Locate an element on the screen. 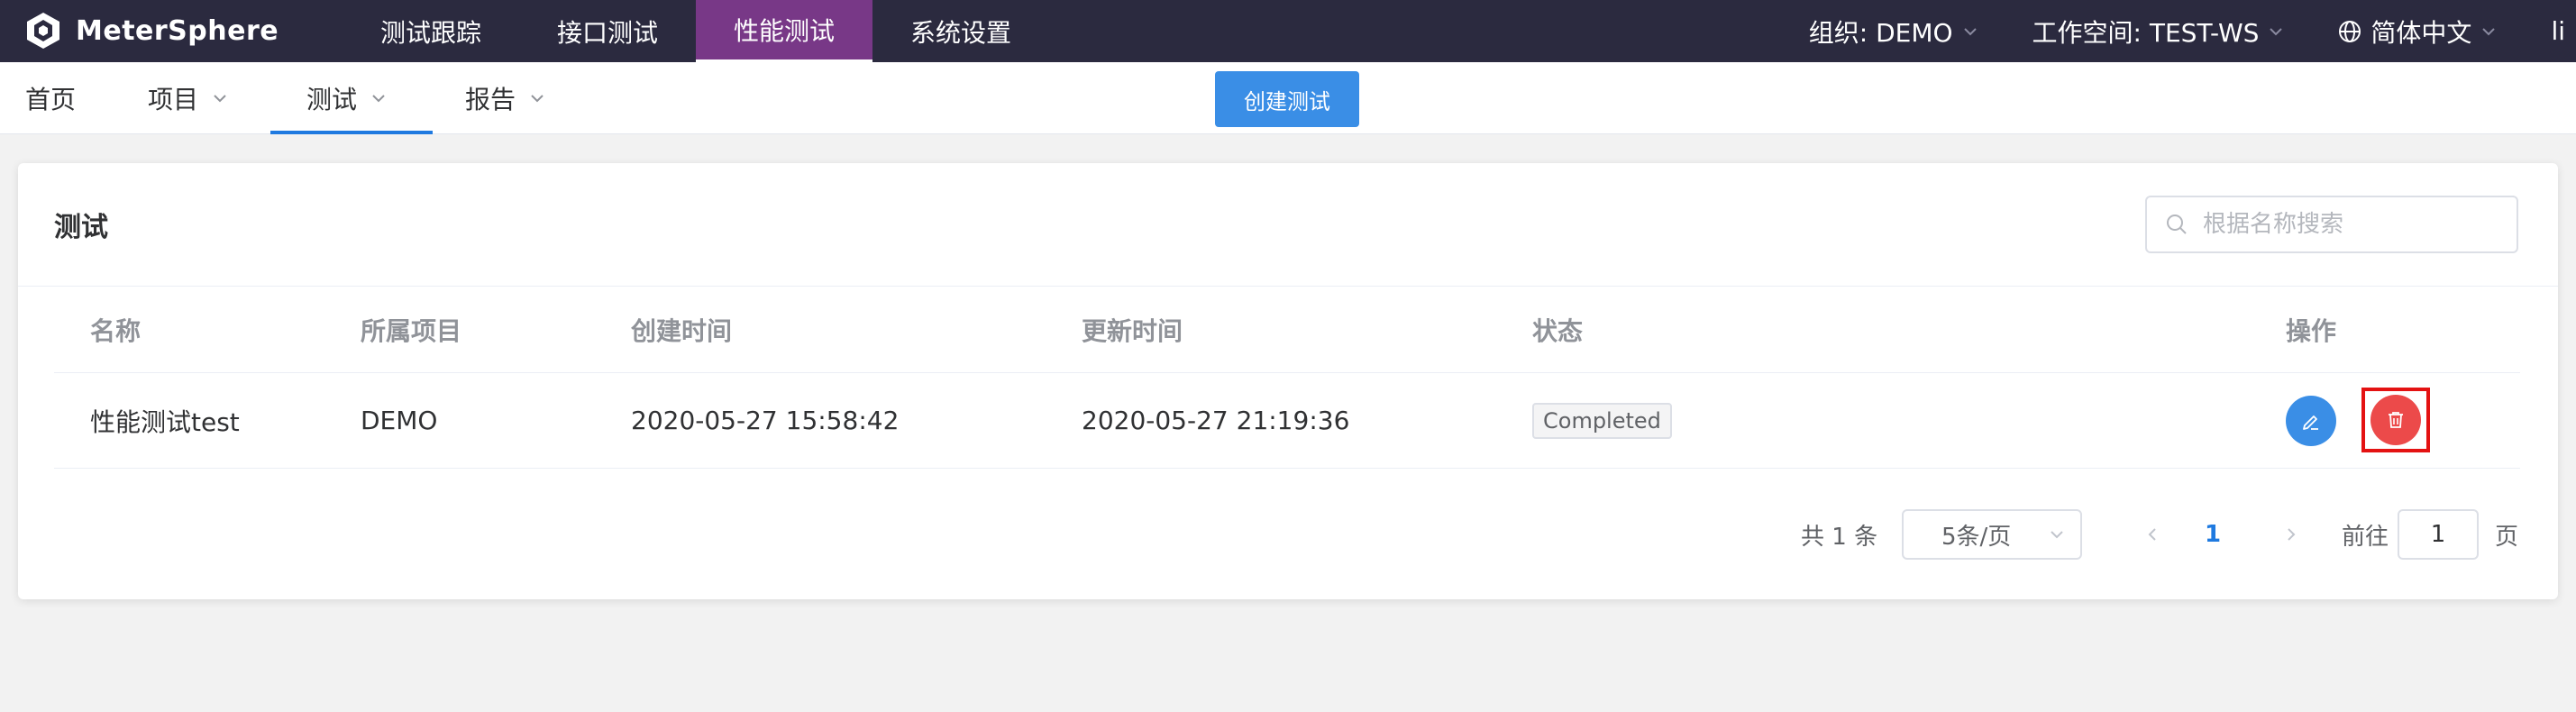 This screenshot has width=2576, height=712. edit-pencil-icon is located at coordinates (2310, 422).